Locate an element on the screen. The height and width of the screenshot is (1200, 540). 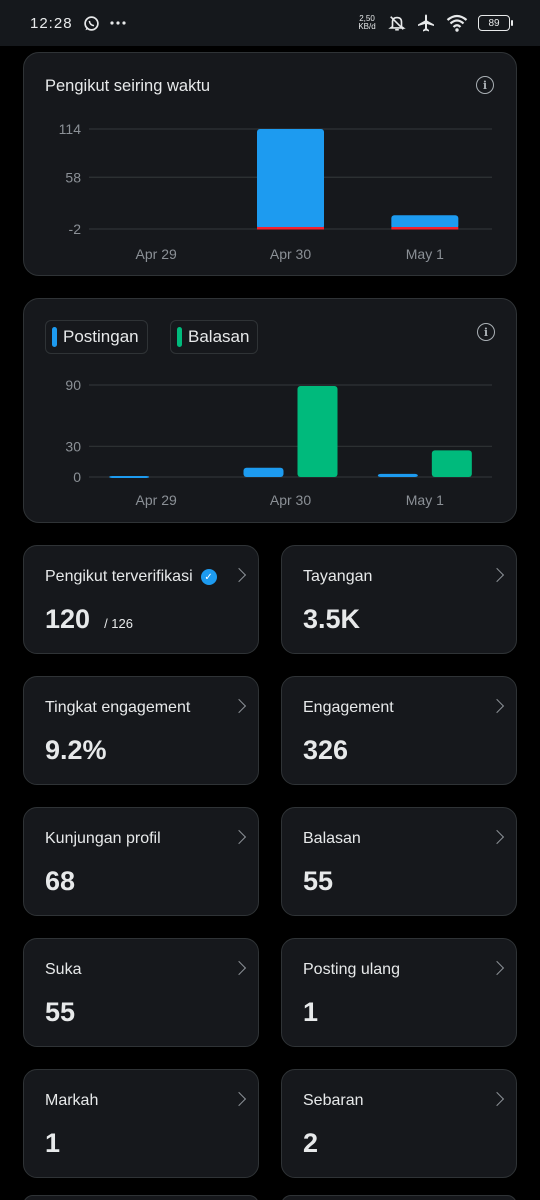
stat-card-balasan: Balasan 55 is located at coordinates (399, 861).